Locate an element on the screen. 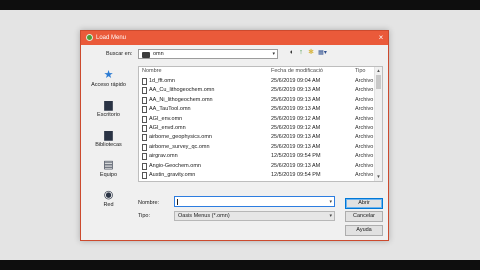 The image size is (480, 270). file-name: Austin_gravity.omn is located at coordinates (172, 175).